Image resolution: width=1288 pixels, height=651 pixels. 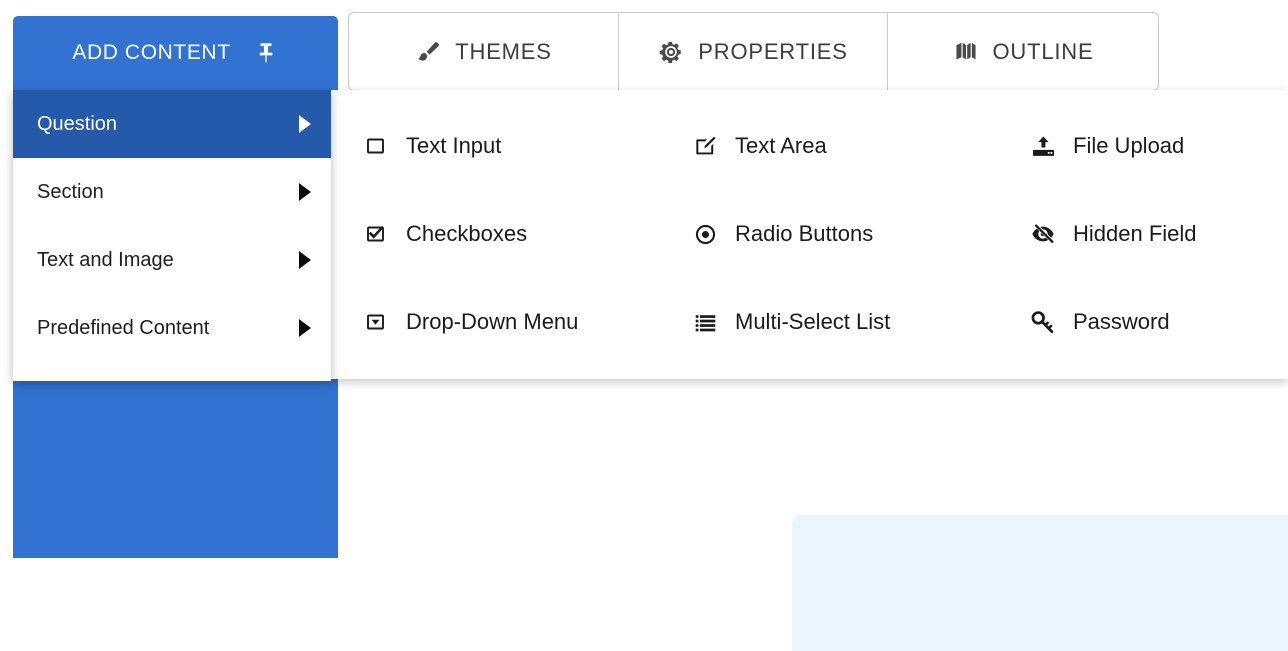 What do you see at coordinates (1135, 233) in the screenshot?
I see `submenu-item-hidden-field-label: Hidden Field` at bounding box center [1135, 233].